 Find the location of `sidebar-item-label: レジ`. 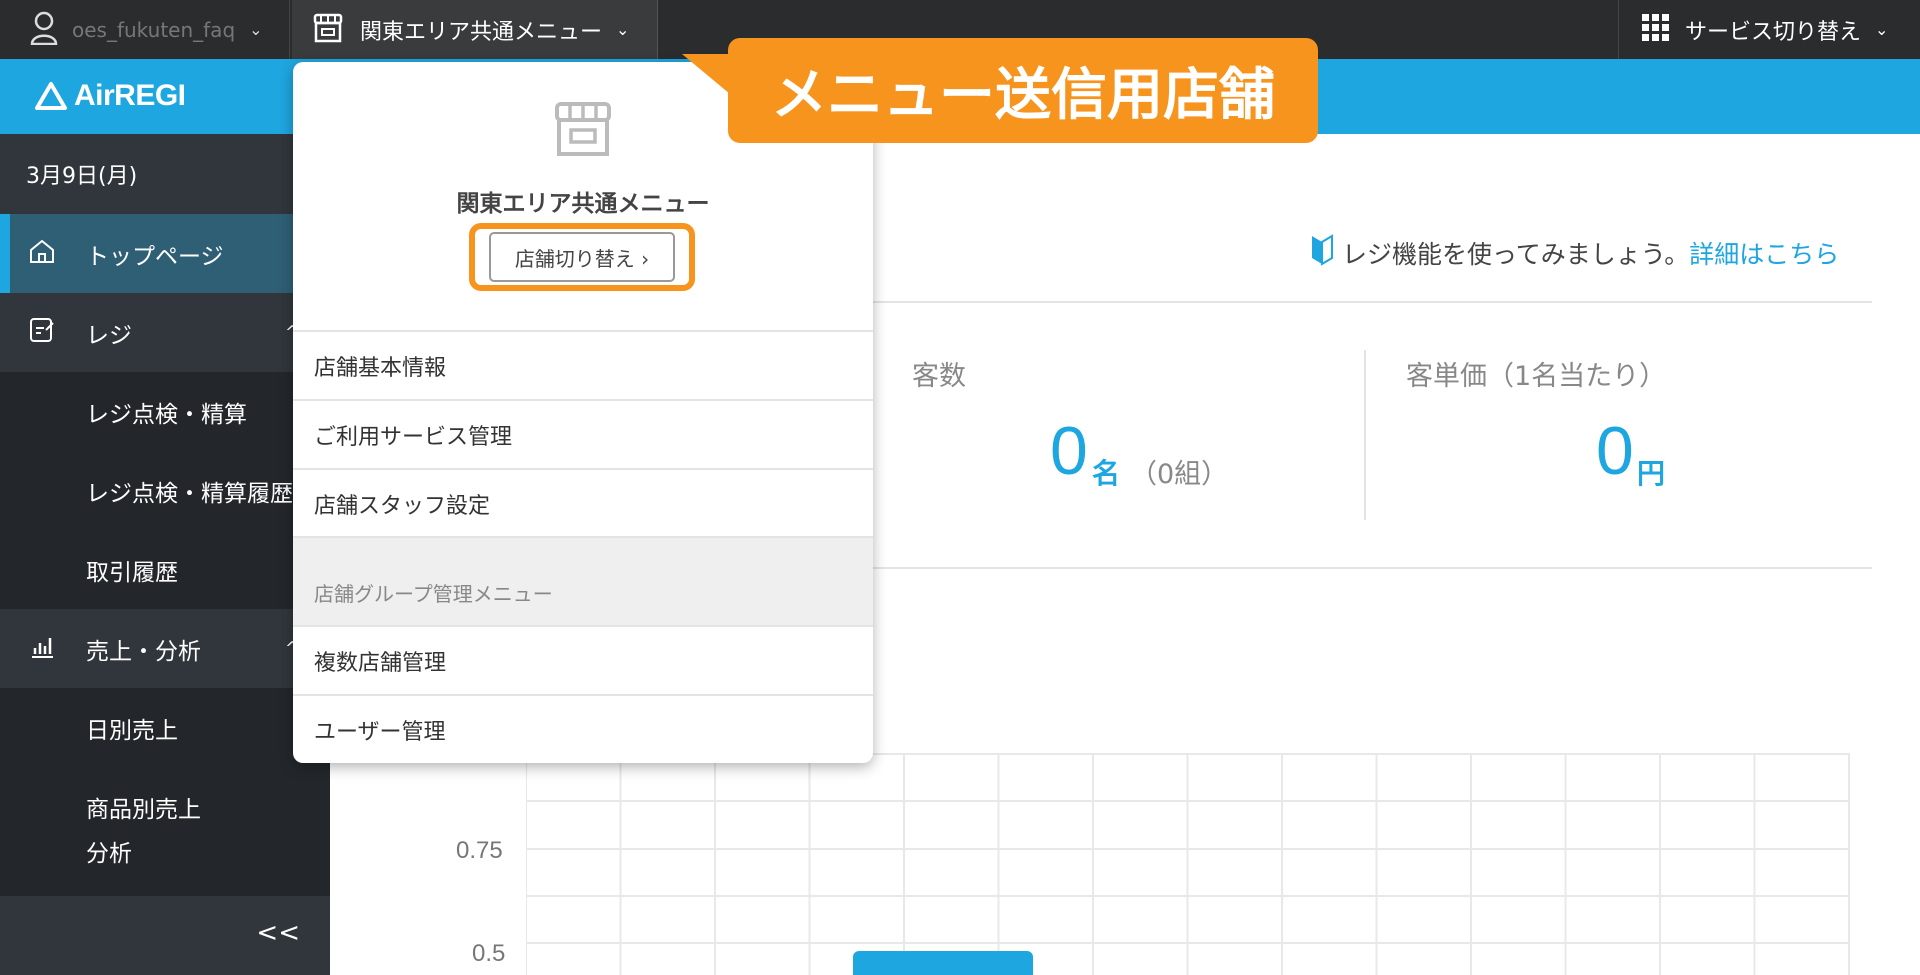

sidebar-item-label: レジ is located at coordinates (109, 335).